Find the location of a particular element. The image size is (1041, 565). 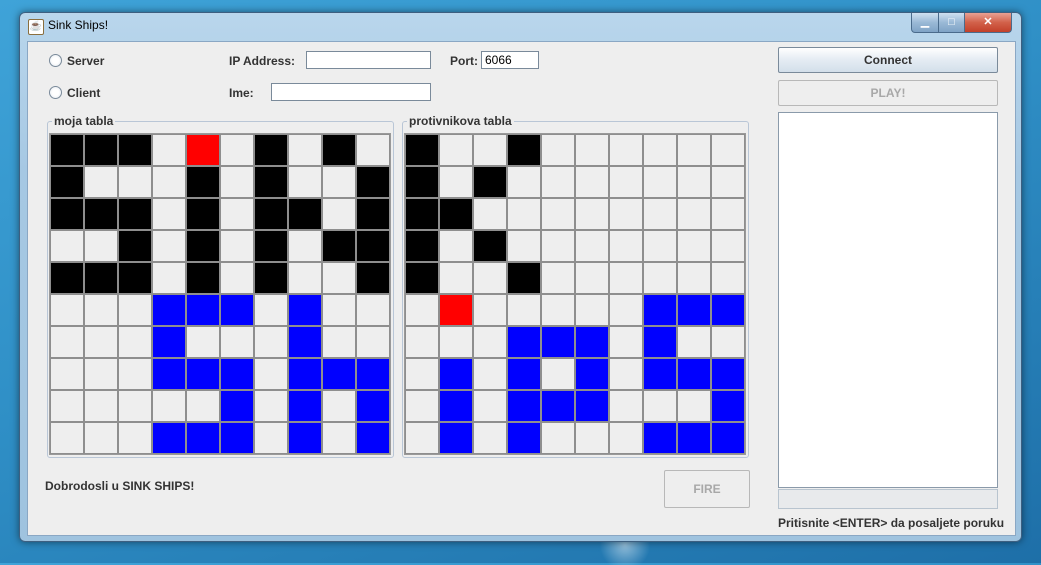

fire-button: FIRE is located at coordinates (707, 489).